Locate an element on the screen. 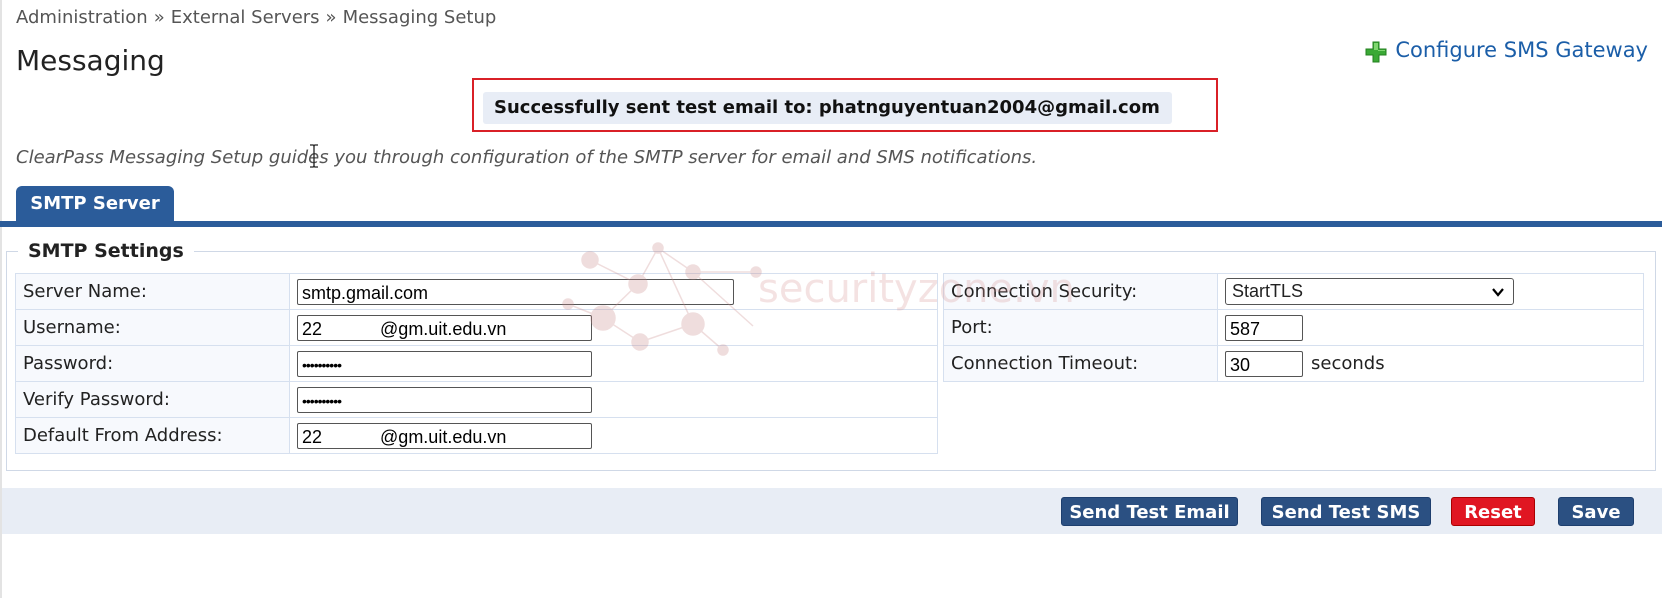  username-input: 22 @gm.uit.edu.vn is located at coordinates (444, 327).